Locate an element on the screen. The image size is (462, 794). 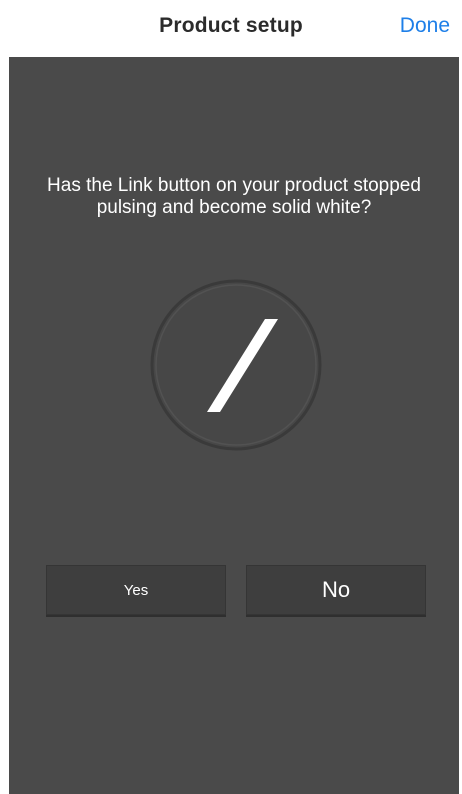
page-title: Product setup is located at coordinates (231, 25).